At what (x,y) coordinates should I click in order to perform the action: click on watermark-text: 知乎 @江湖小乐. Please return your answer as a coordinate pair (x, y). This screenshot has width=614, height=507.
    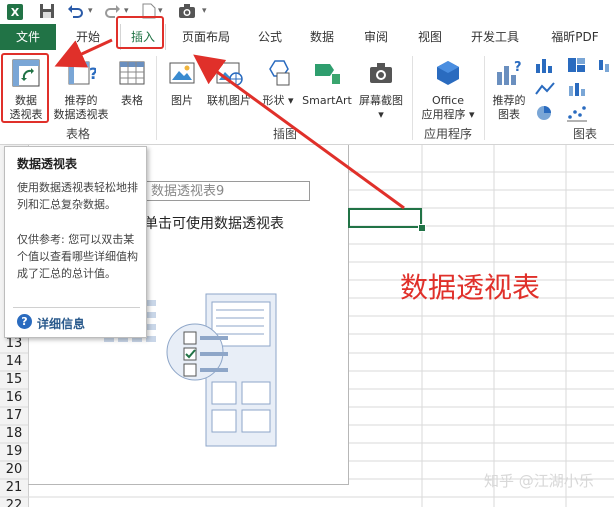
    Looking at the image, I should click on (539, 481).